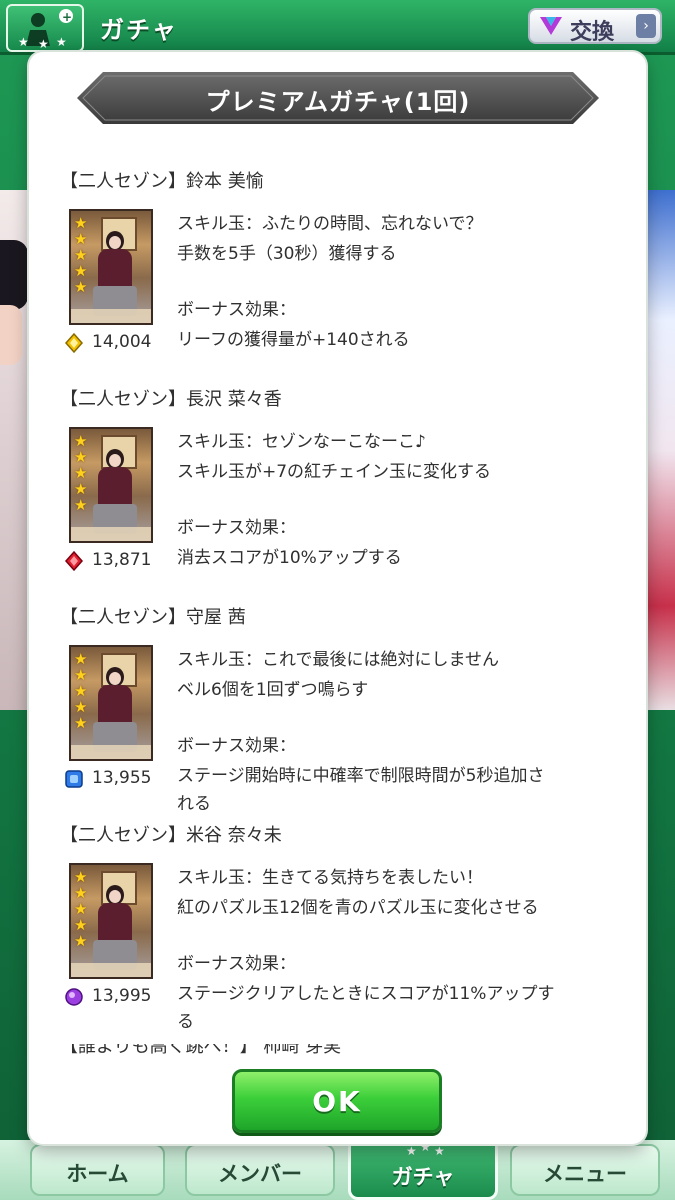  I want to click on skill-name: スキル玉：ふたりの時間、忘れないで？, so click(330, 224).